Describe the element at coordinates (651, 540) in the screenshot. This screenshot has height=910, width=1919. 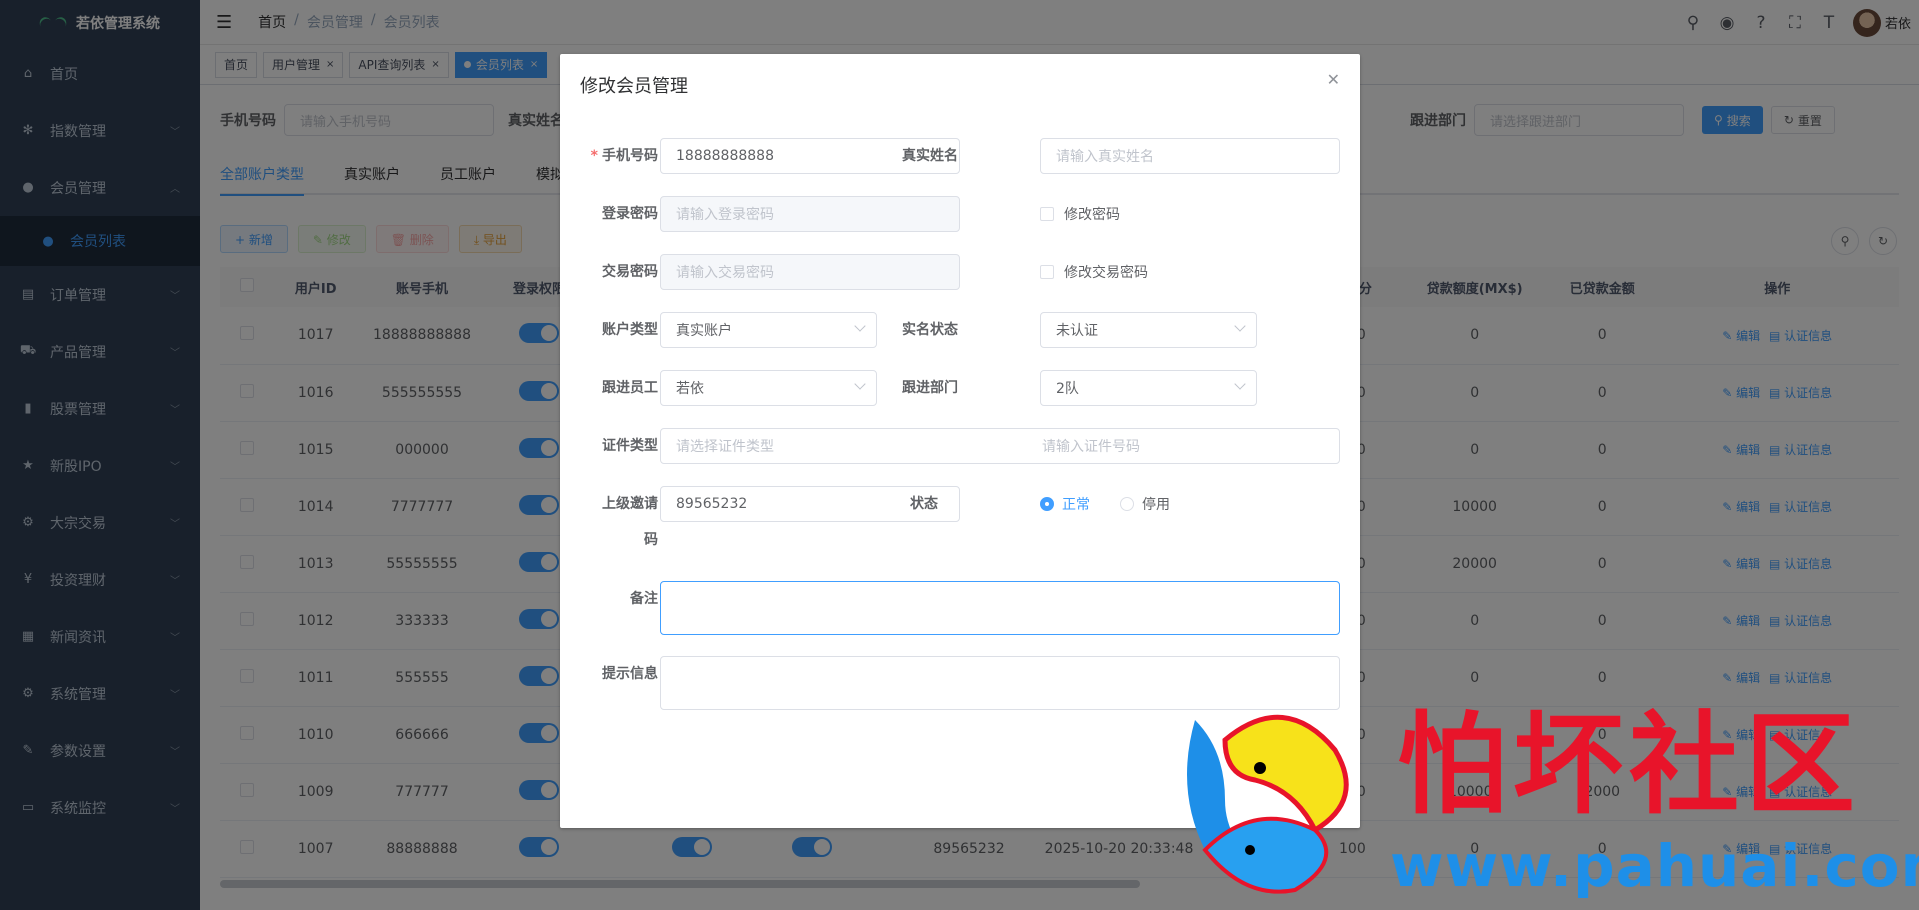
I see `invite-code-label-wrap: 码` at that location.